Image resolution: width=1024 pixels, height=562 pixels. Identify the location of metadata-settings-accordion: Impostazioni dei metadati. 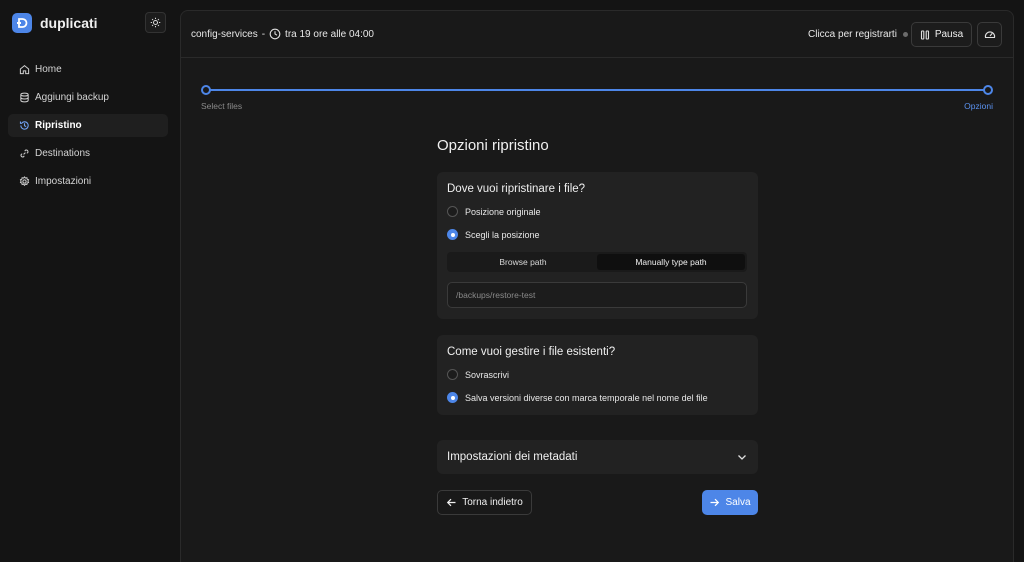
(597, 457).